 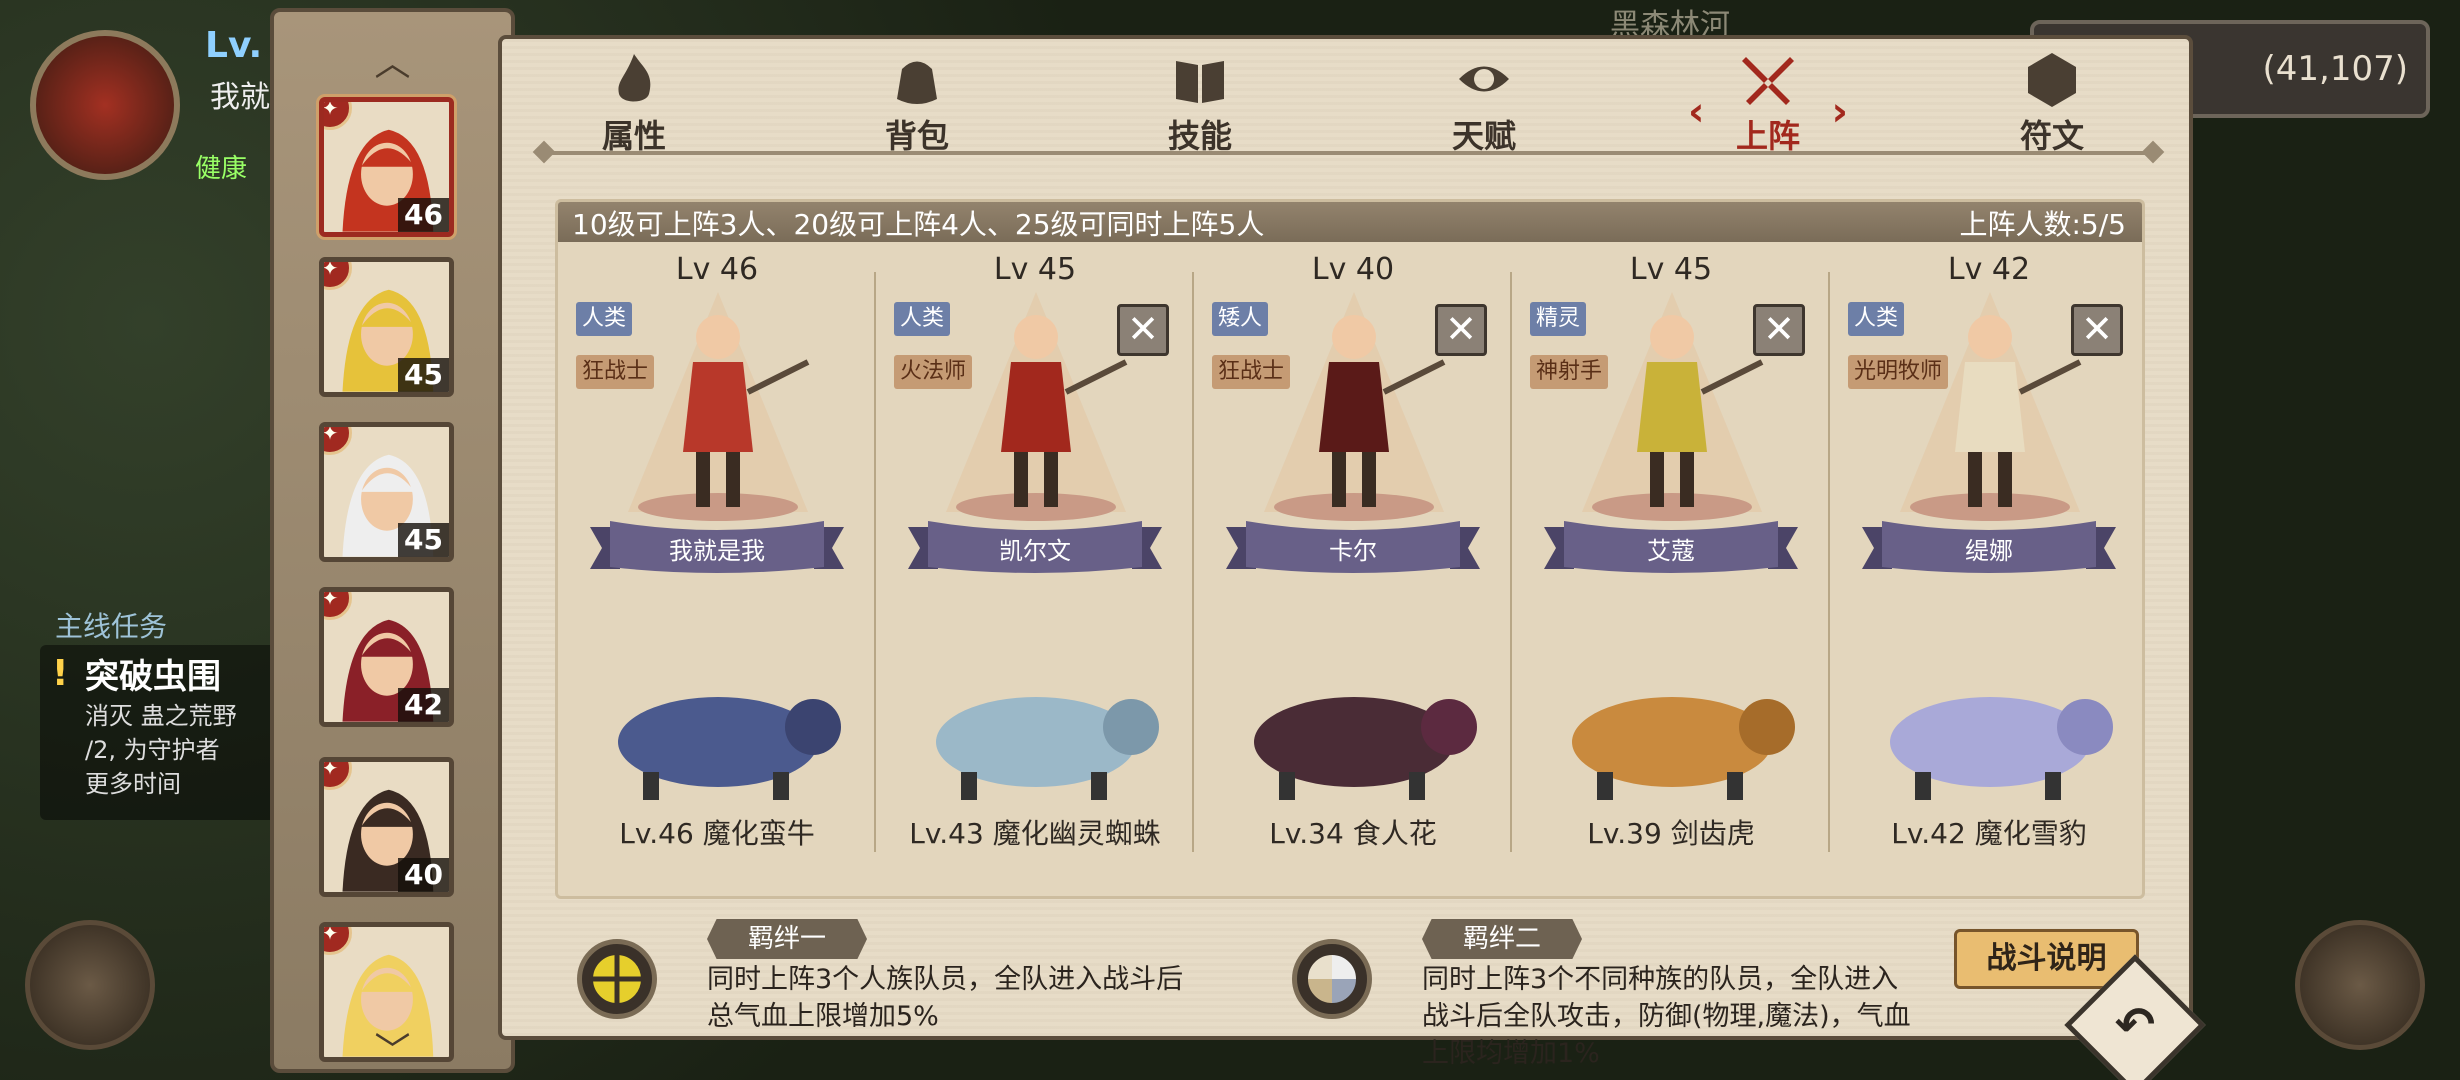 I want to click on race-tag: 矮人, so click(x=1240, y=319).